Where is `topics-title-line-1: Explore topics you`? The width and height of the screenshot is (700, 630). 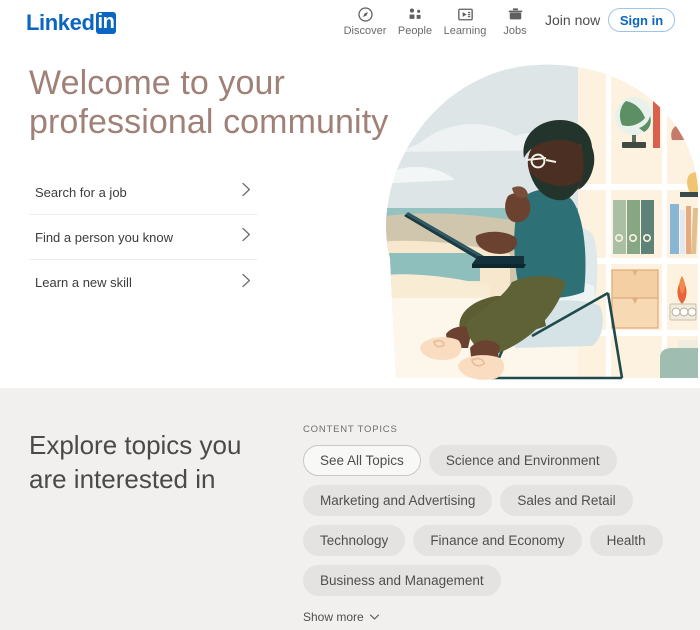
topics-title-line-1: Explore topics you is located at coordinates (135, 445).